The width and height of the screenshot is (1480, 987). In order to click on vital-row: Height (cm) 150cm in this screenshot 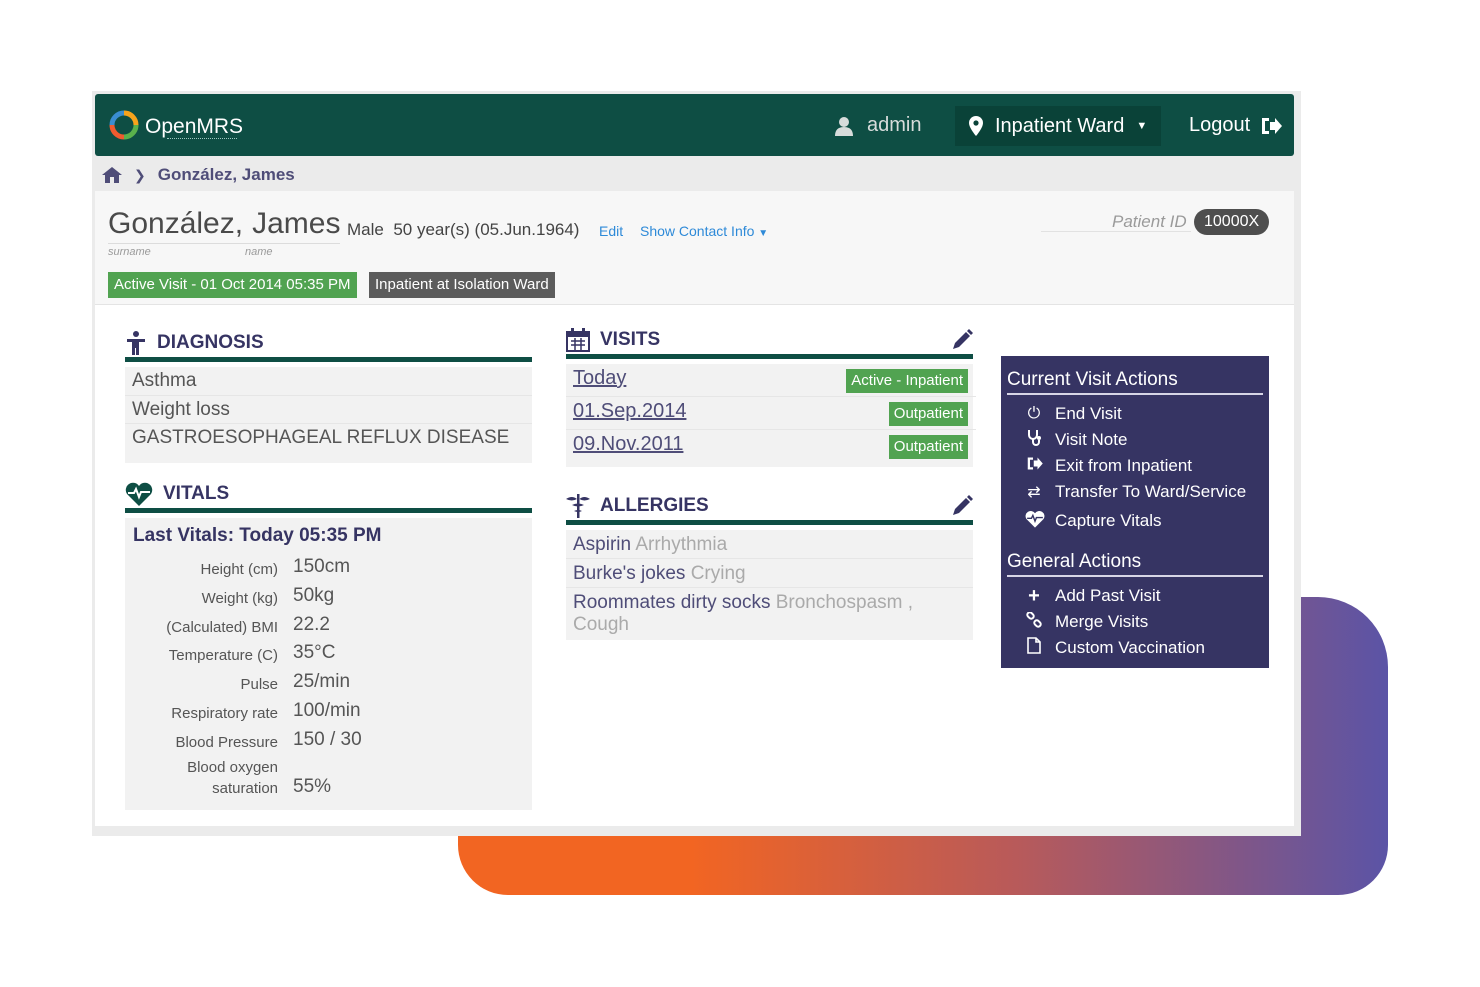, I will do `click(325, 569)`.